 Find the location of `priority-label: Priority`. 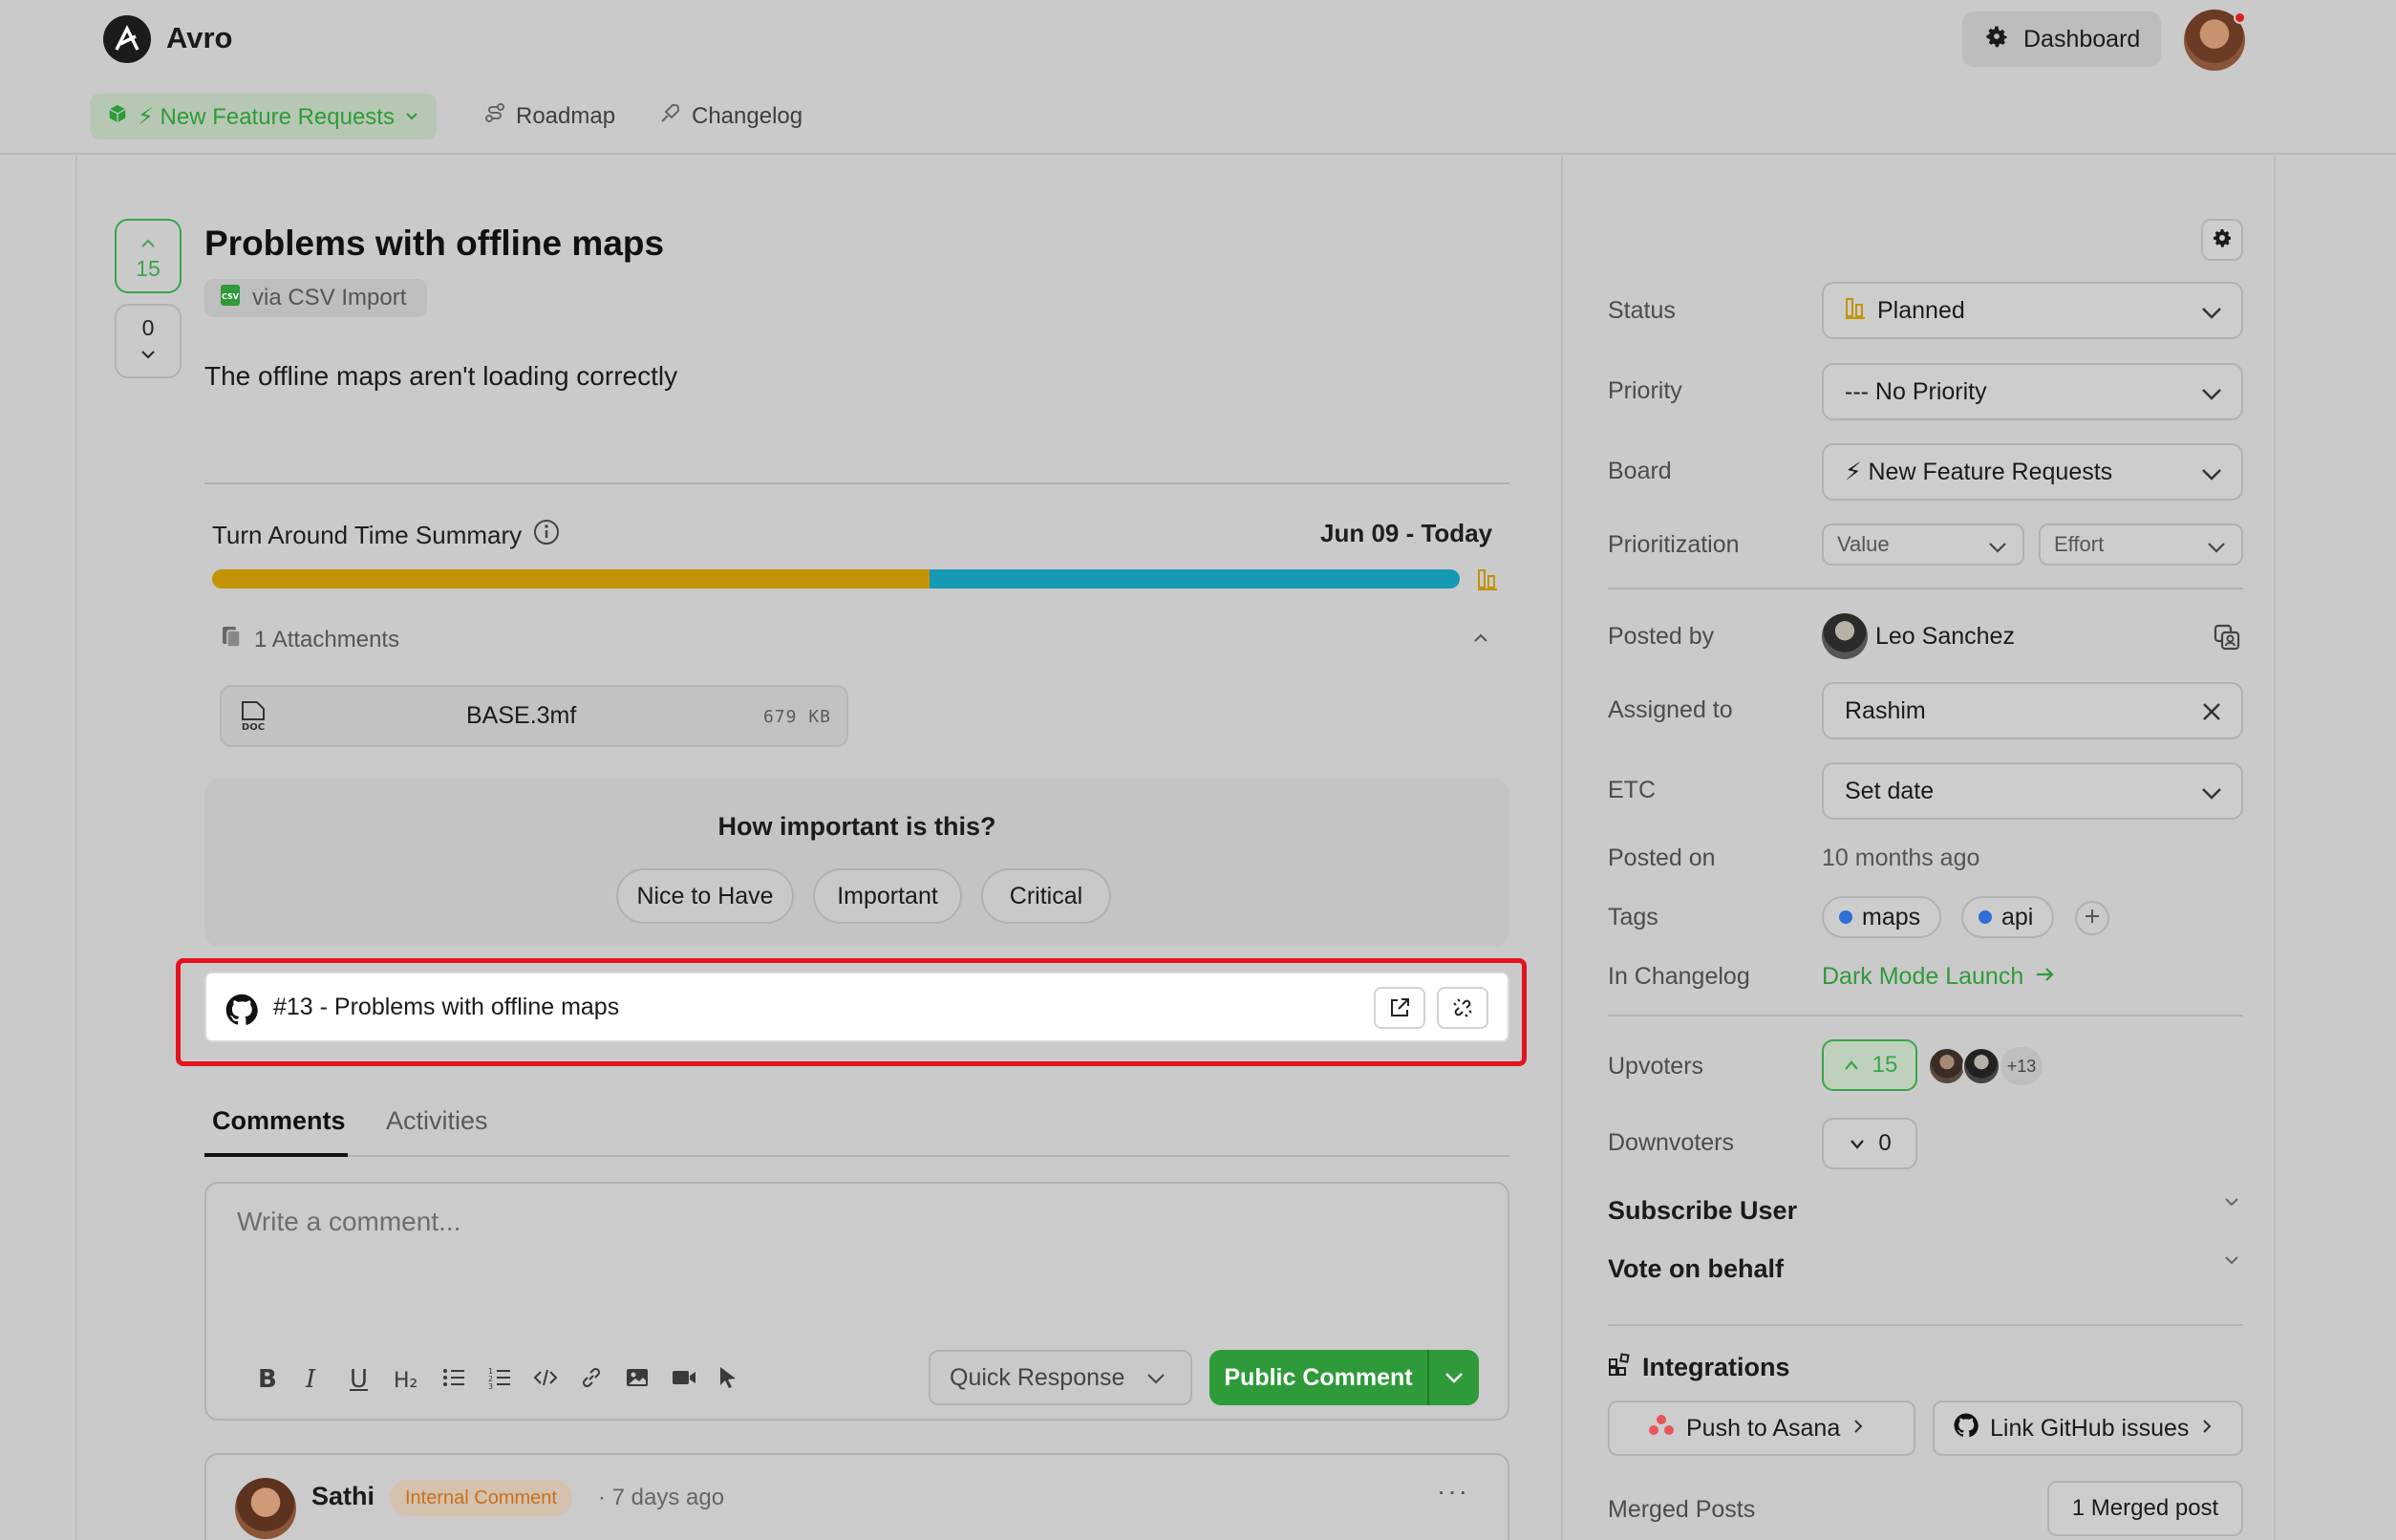

priority-label: Priority is located at coordinates (1645, 390).